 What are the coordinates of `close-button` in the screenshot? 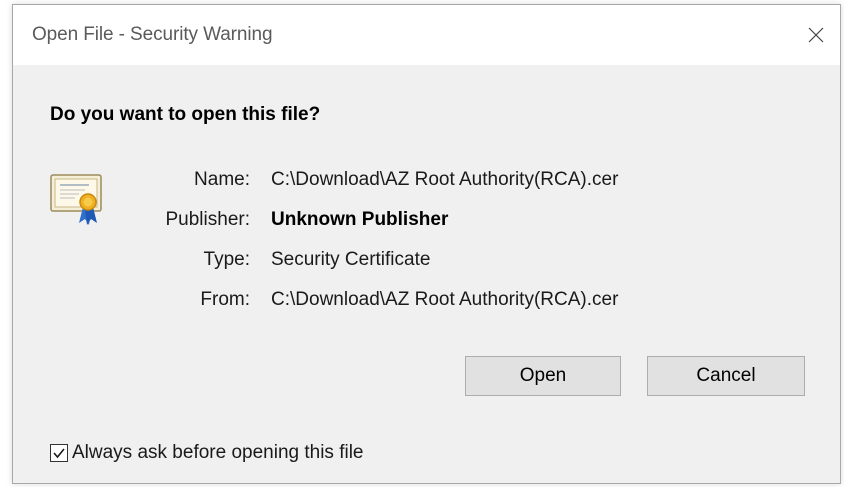 It's located at (816, 35).